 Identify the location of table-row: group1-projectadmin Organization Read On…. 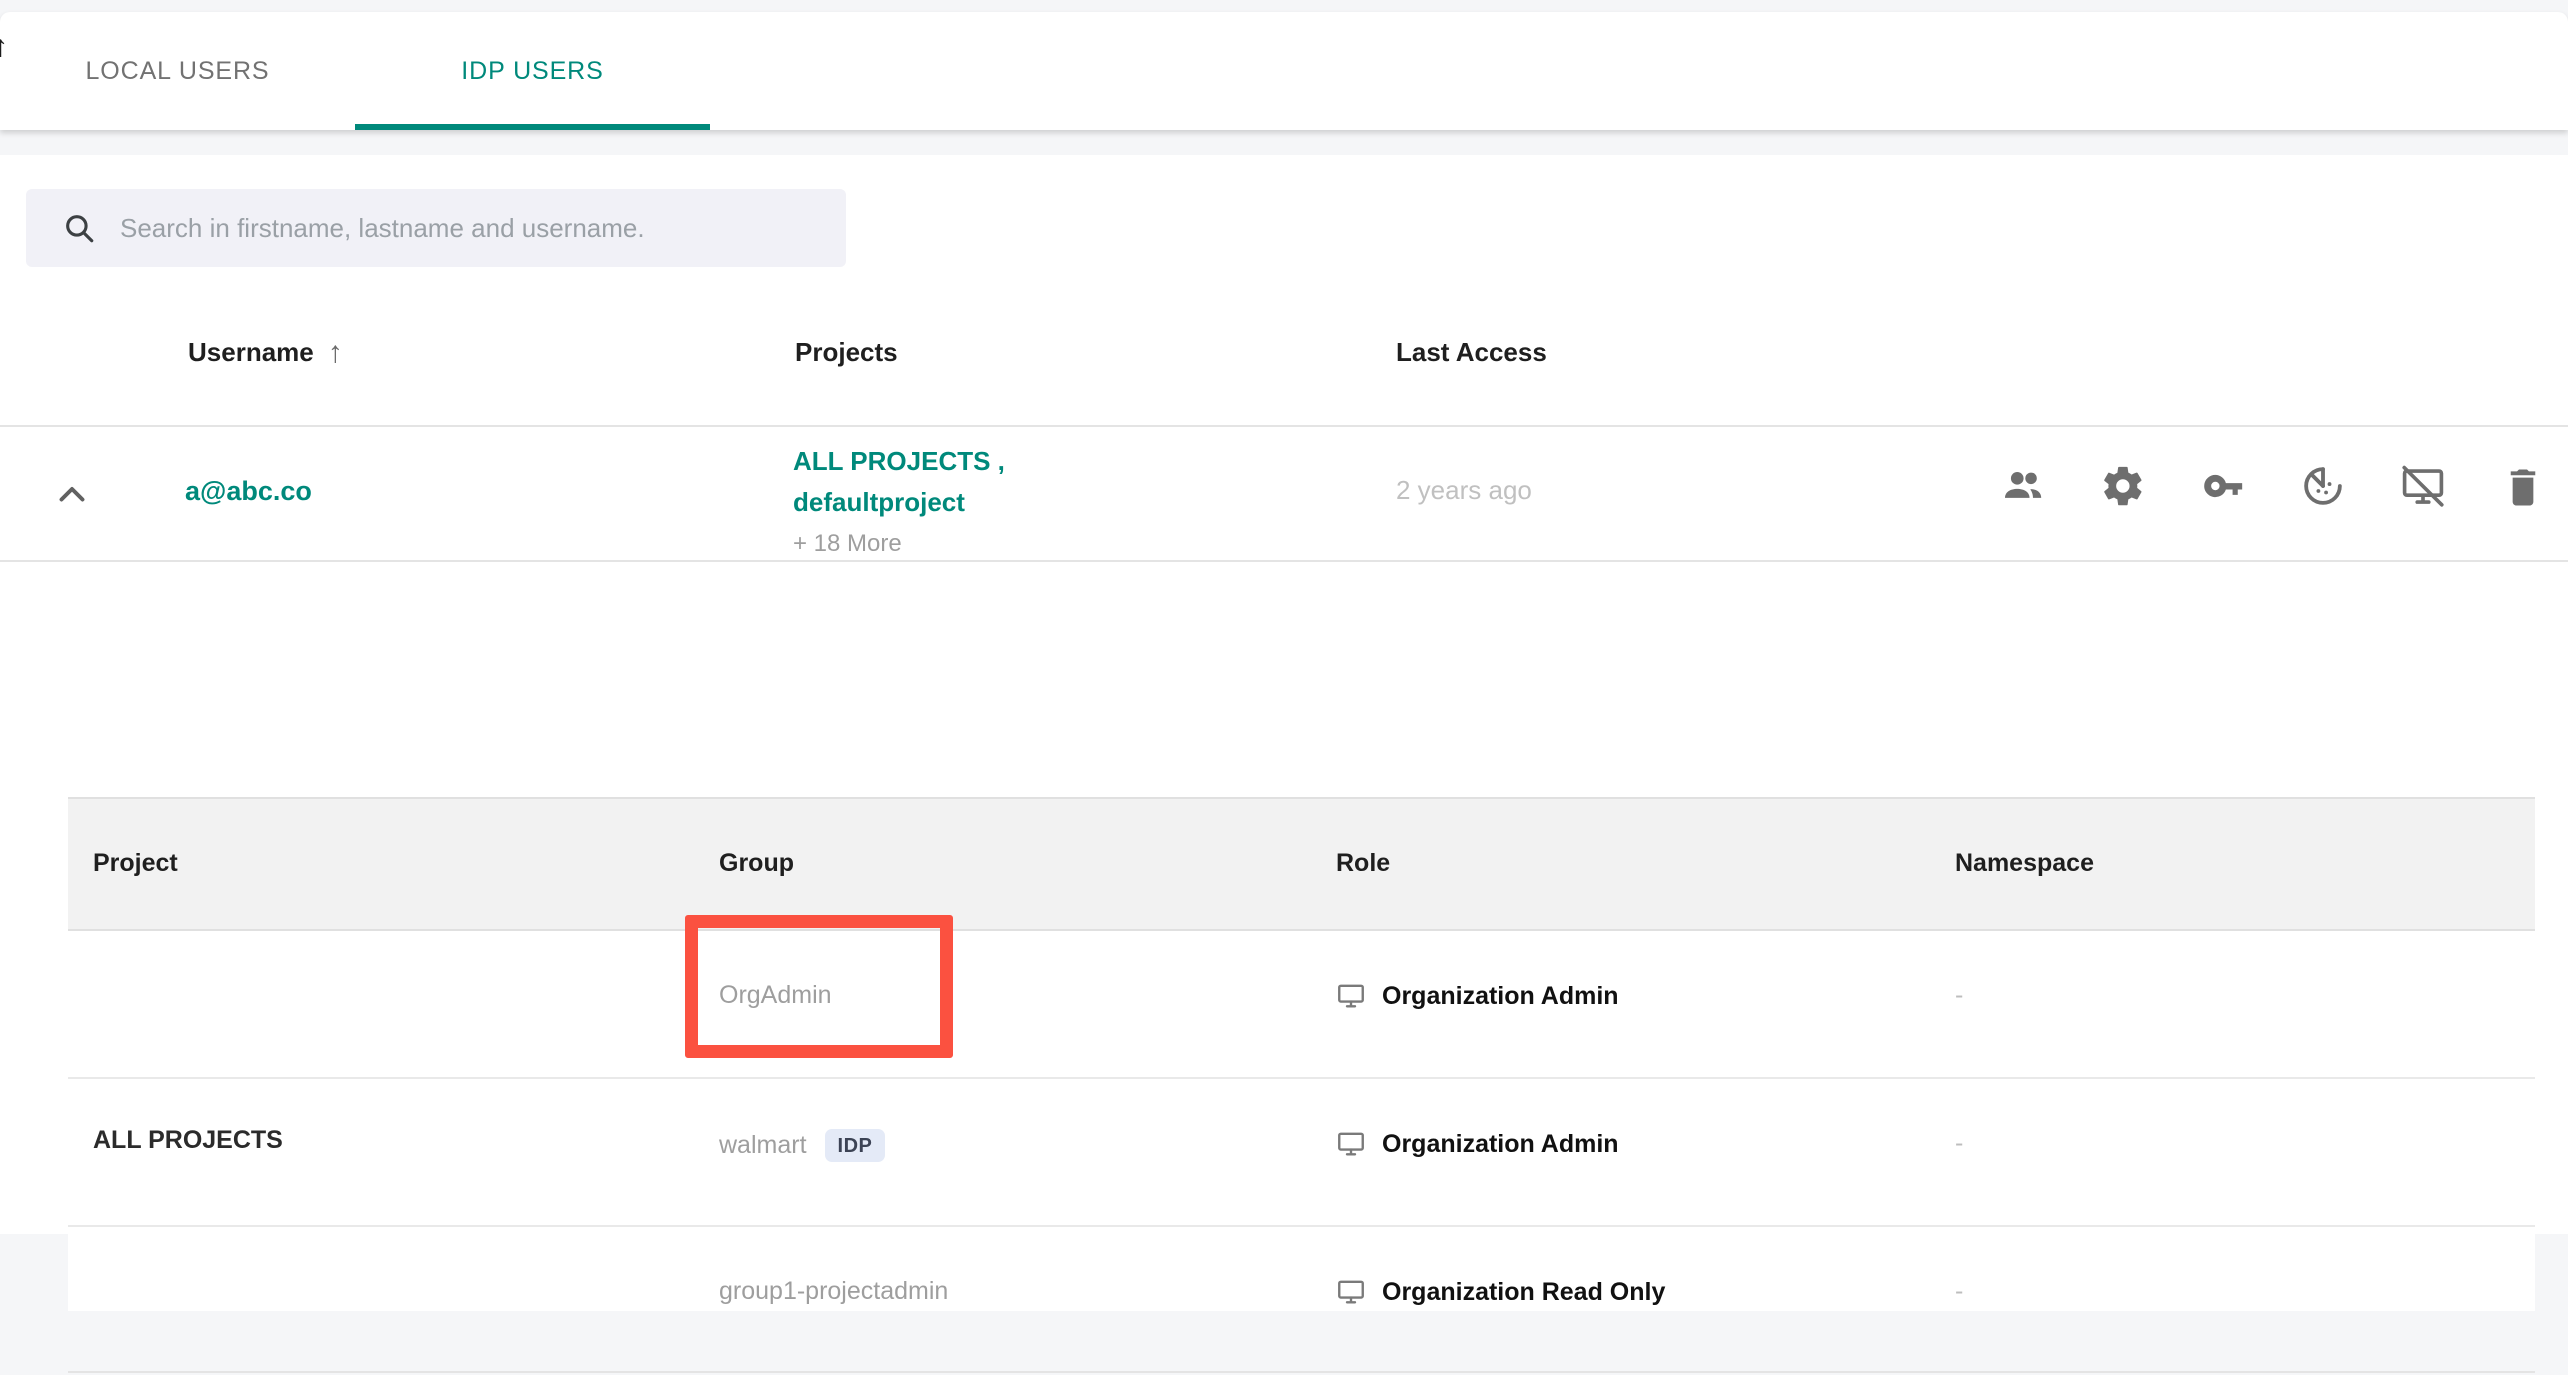
(1301, 1301).